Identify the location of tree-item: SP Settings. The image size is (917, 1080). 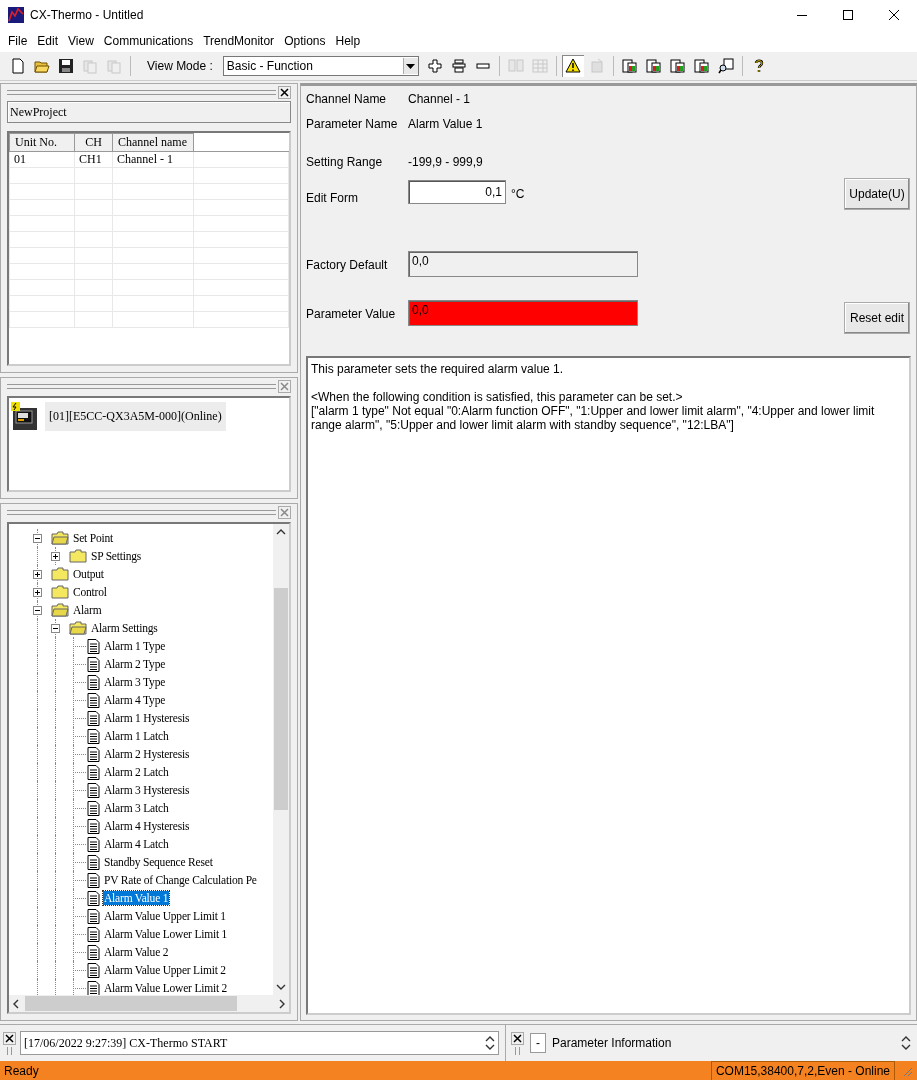
(116, 556).